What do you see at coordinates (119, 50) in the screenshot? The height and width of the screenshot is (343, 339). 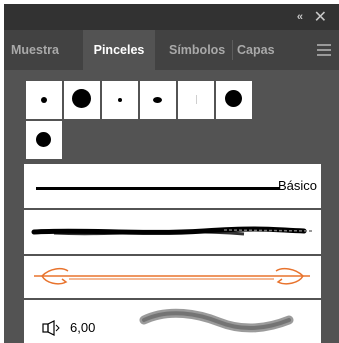 I see `tab-pinceles: Pinceles` at bounding box center [119, 50].